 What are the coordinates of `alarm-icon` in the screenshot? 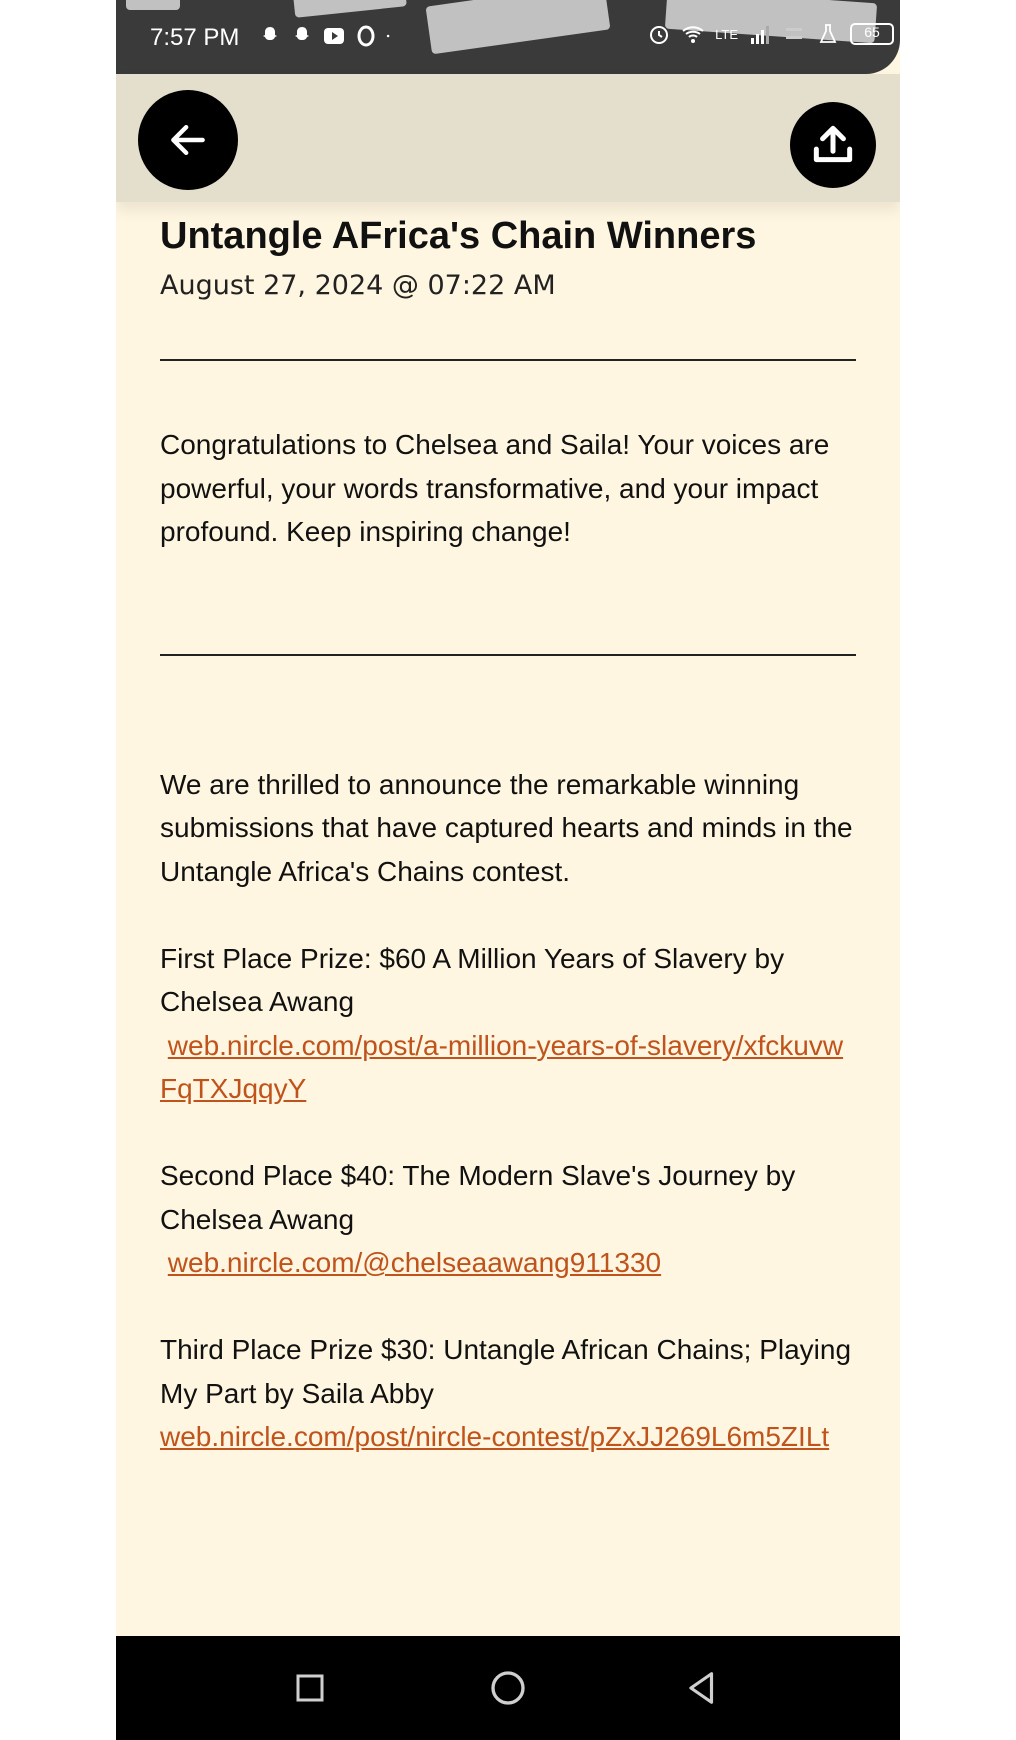 It's located at (659, 35).